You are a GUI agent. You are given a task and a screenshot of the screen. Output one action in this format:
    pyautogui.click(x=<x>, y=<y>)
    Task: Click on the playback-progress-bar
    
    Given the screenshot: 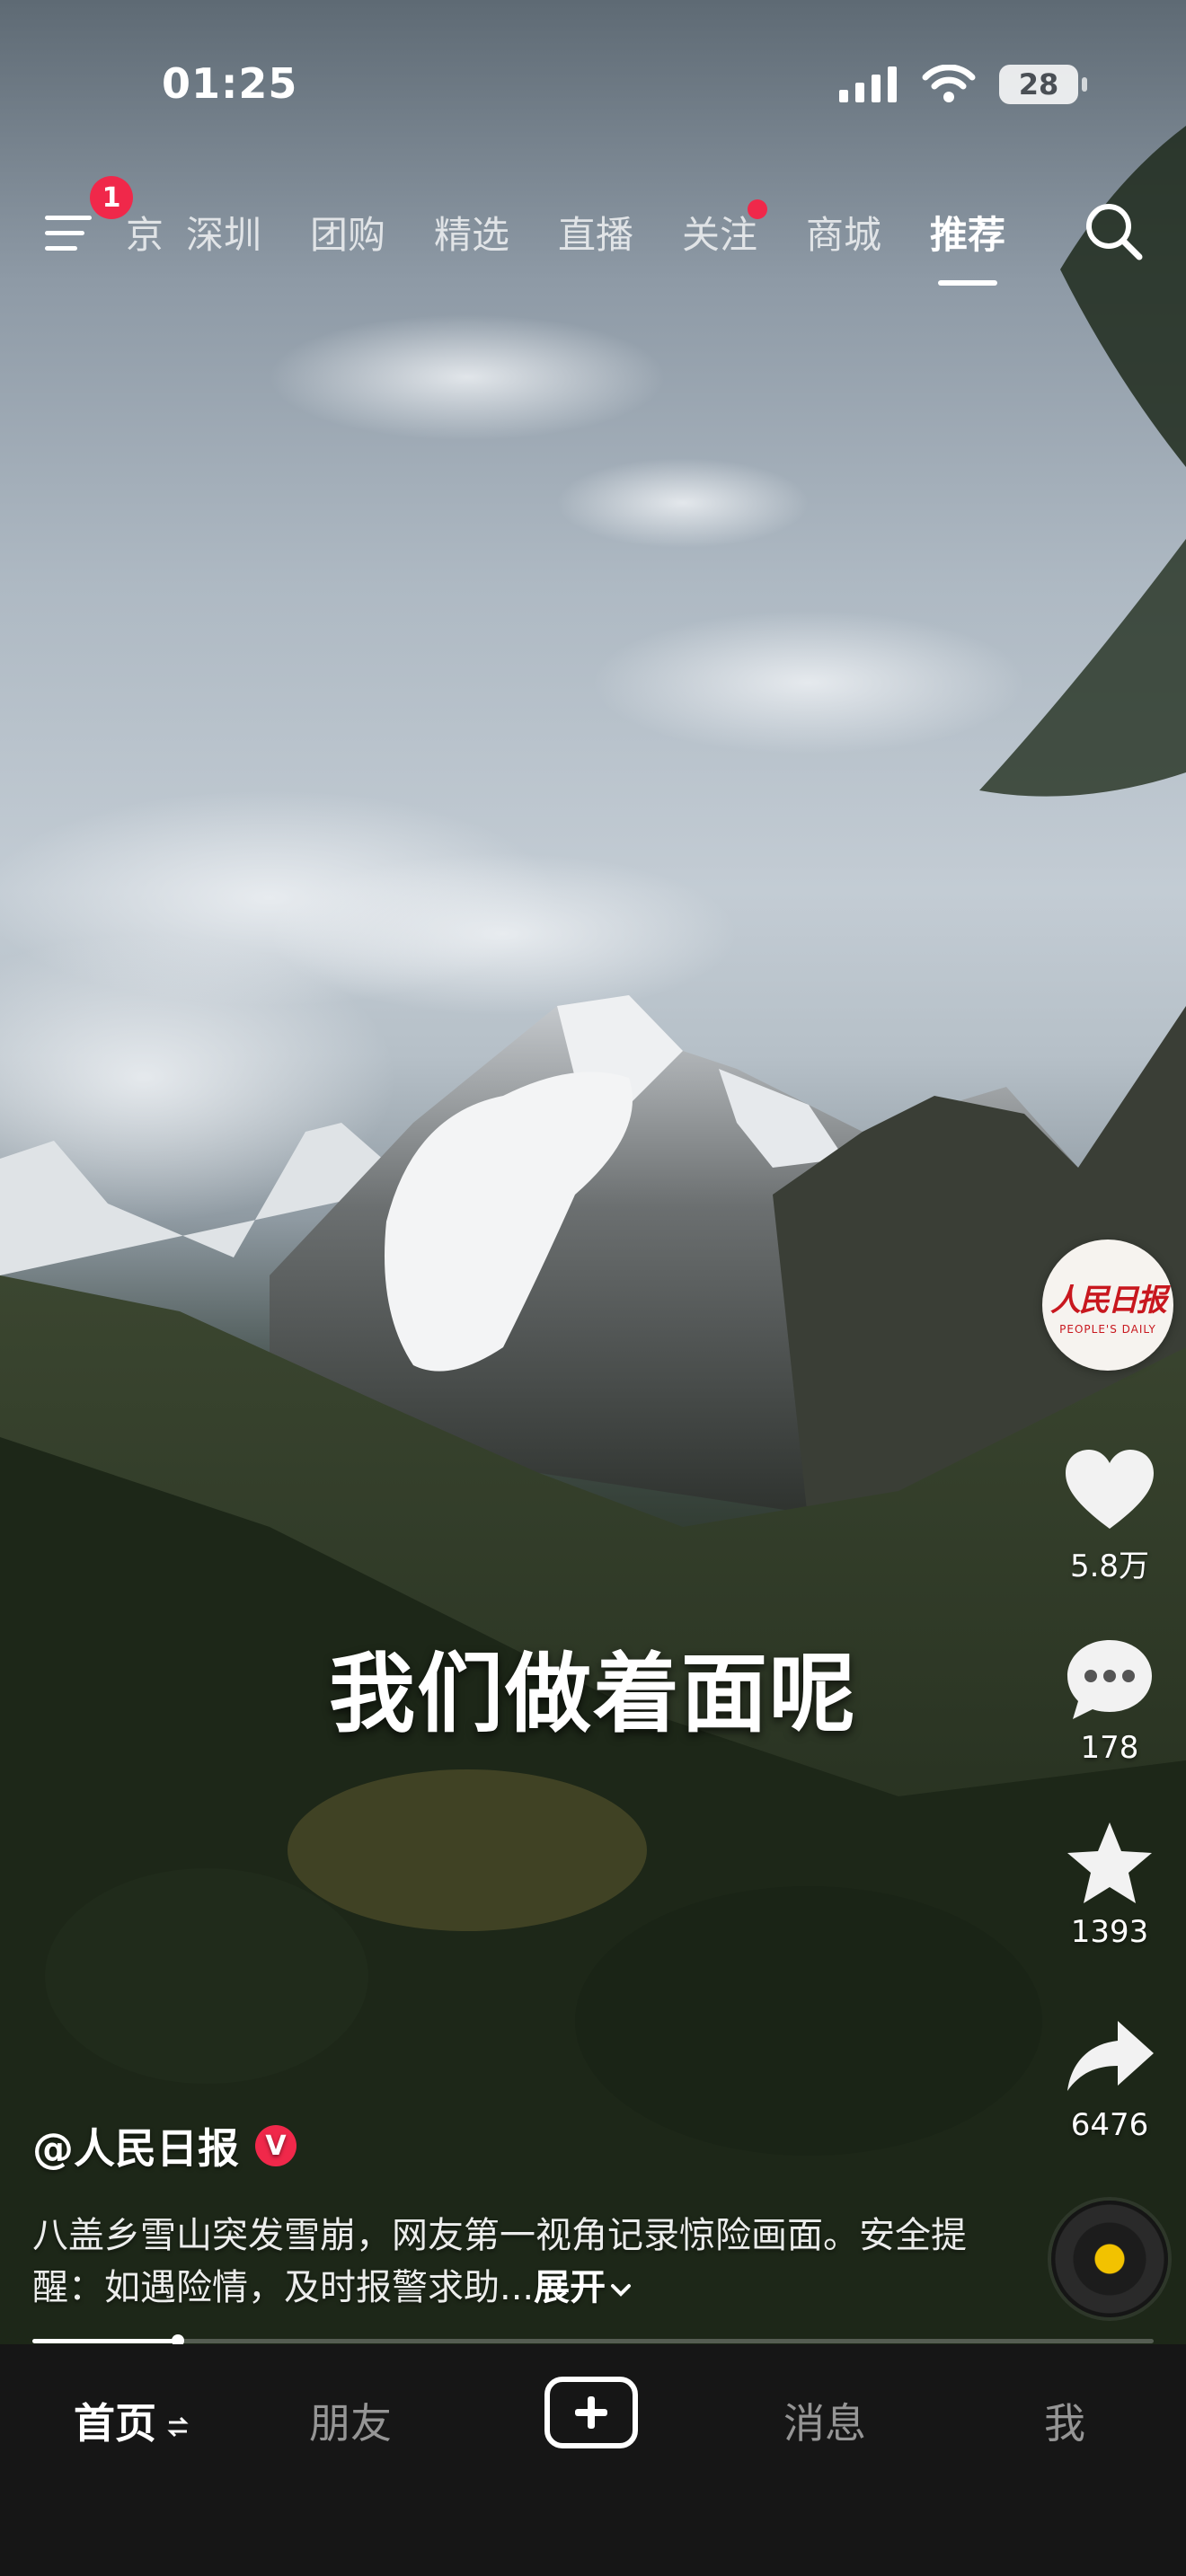 What is the action you would take?
    pyautogui.click(x=593, y=2340)
    